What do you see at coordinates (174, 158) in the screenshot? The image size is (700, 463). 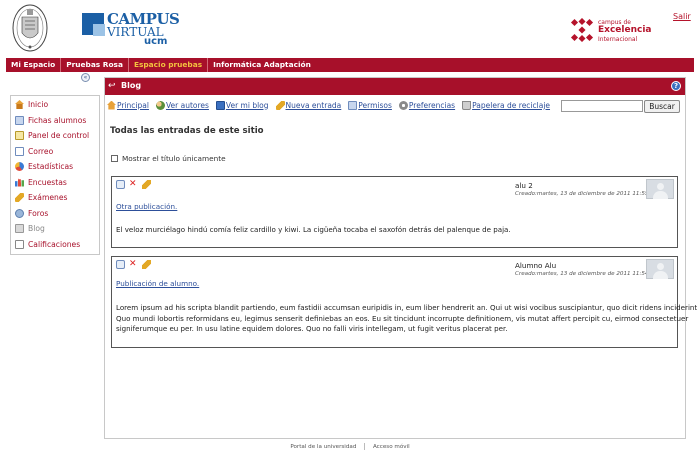 I see `title-only-label: Mostrar el título únicamente` at bounding box center [174, 158].